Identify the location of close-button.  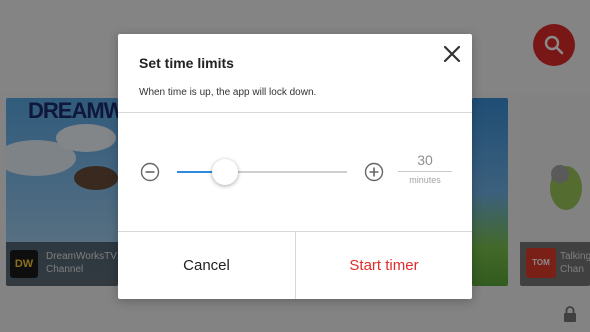
(452, 54).